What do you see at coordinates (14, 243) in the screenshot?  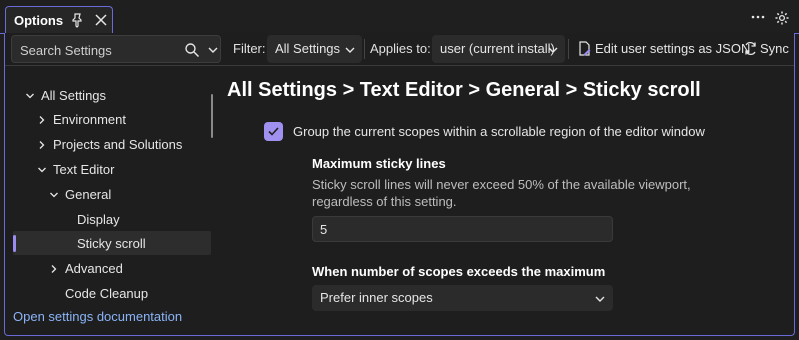 I see `selection-indicator` at bounding box center [14, 243].